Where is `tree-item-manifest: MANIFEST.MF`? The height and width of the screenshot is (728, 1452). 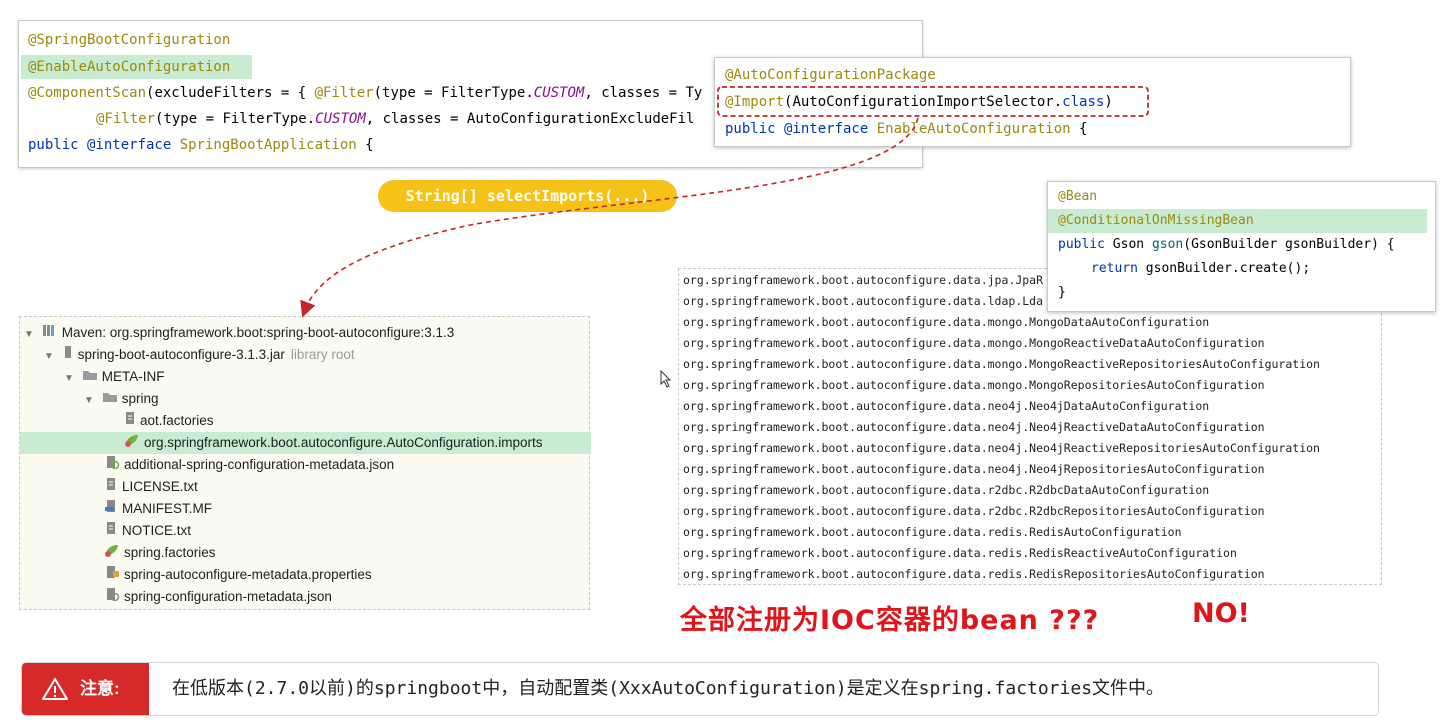 tree-item-manifest: MANIFEST.MF is located at coordinates (158, 509).